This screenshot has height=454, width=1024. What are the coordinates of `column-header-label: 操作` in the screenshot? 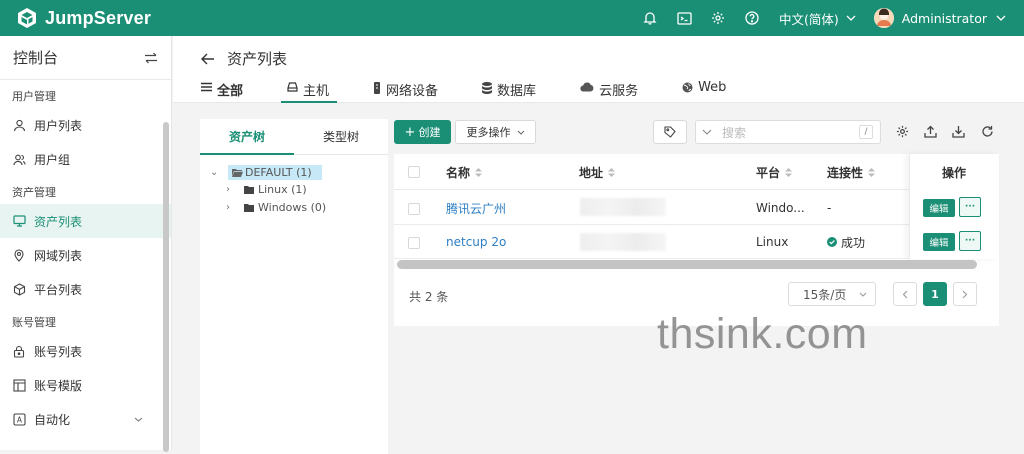 It's located at (954, 172).